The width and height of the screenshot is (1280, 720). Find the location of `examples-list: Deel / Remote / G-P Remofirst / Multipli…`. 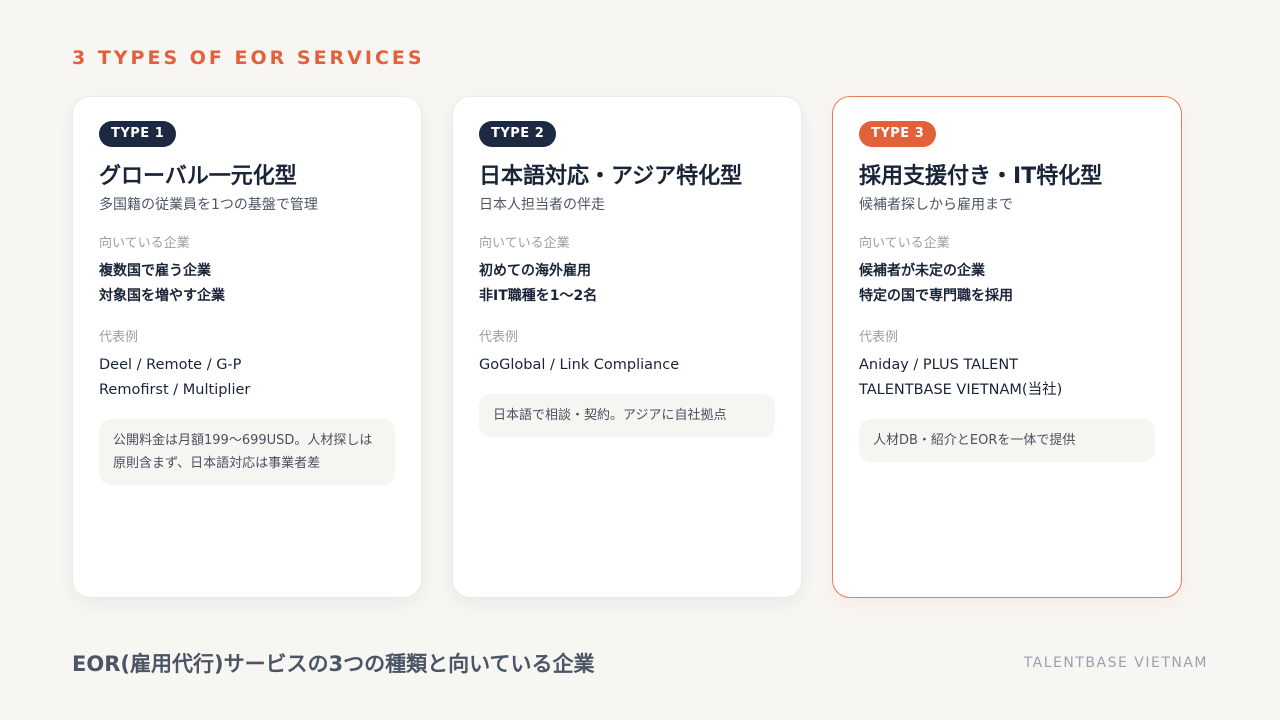

examples-list: Deel / Remote / G-P Remofirst / Multipli… is located at coordinates (247, 378).